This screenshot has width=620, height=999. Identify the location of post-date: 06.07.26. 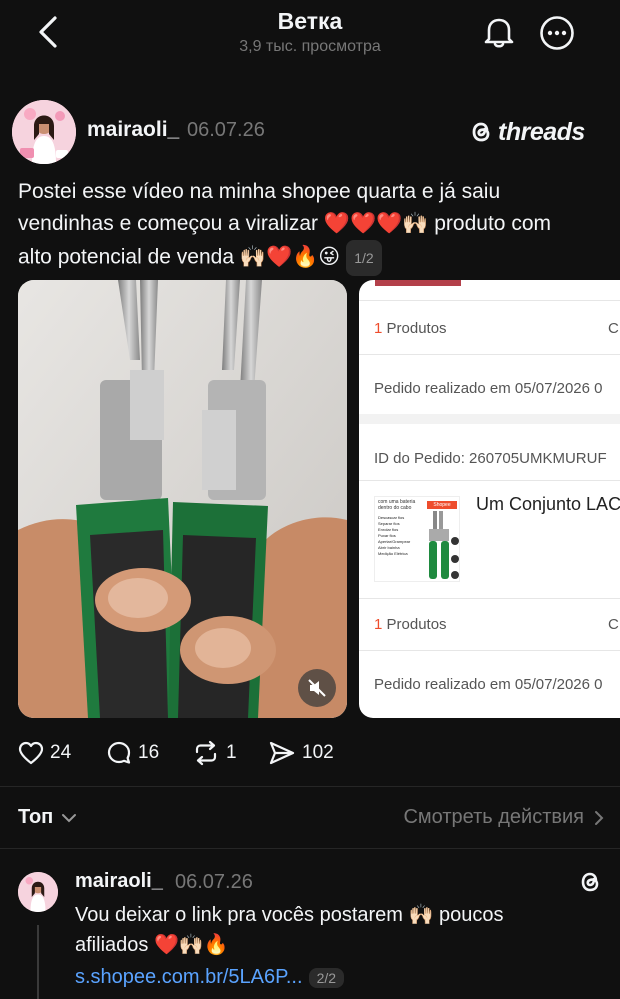
(226, 130).